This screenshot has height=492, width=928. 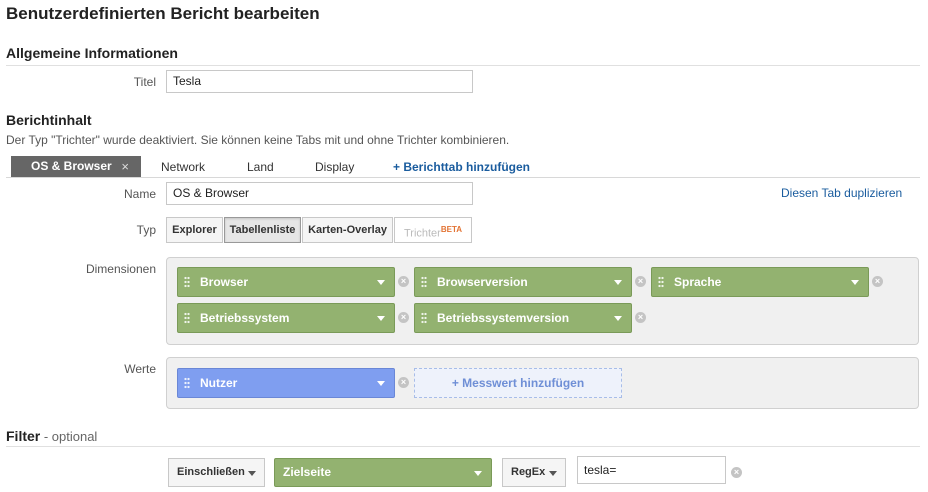 I want to click on content-section-title: Berichtinhalt, so click(x=49, y=120).